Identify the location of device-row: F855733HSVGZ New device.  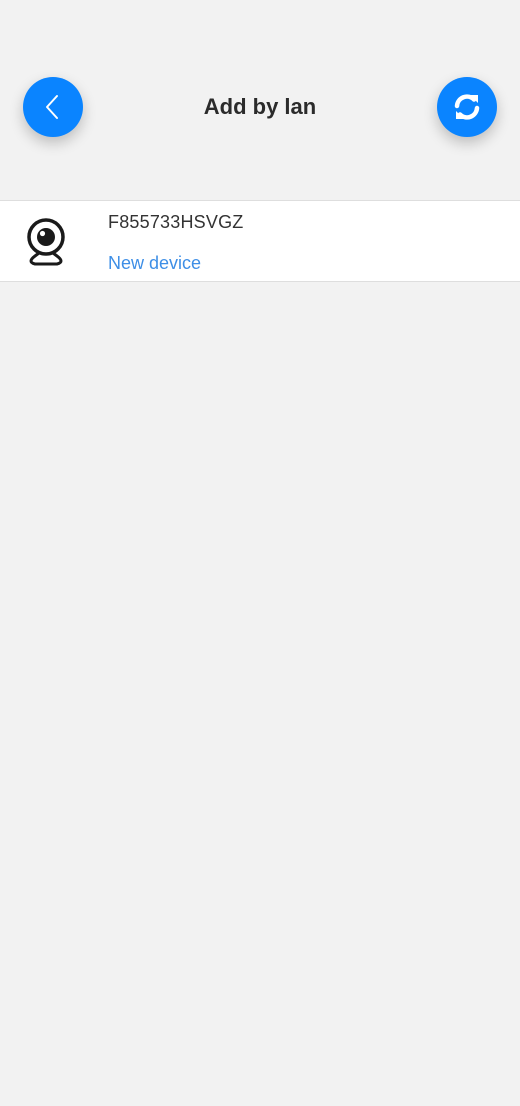
(260, 241).